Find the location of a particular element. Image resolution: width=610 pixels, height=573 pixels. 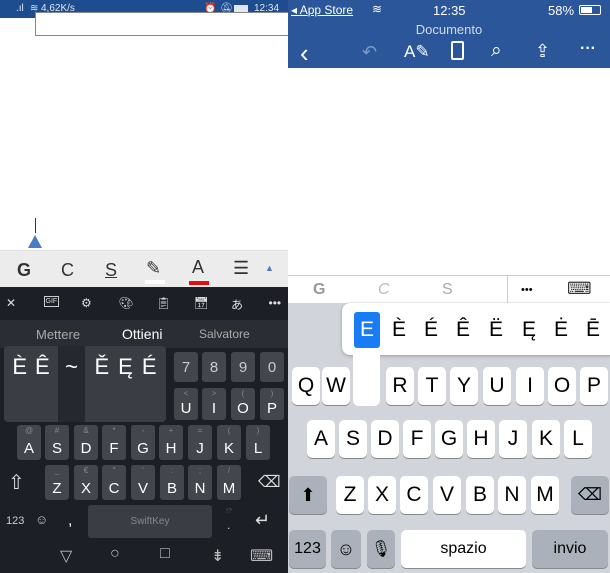

space-key: spazio is located at coordinates (463, 549).